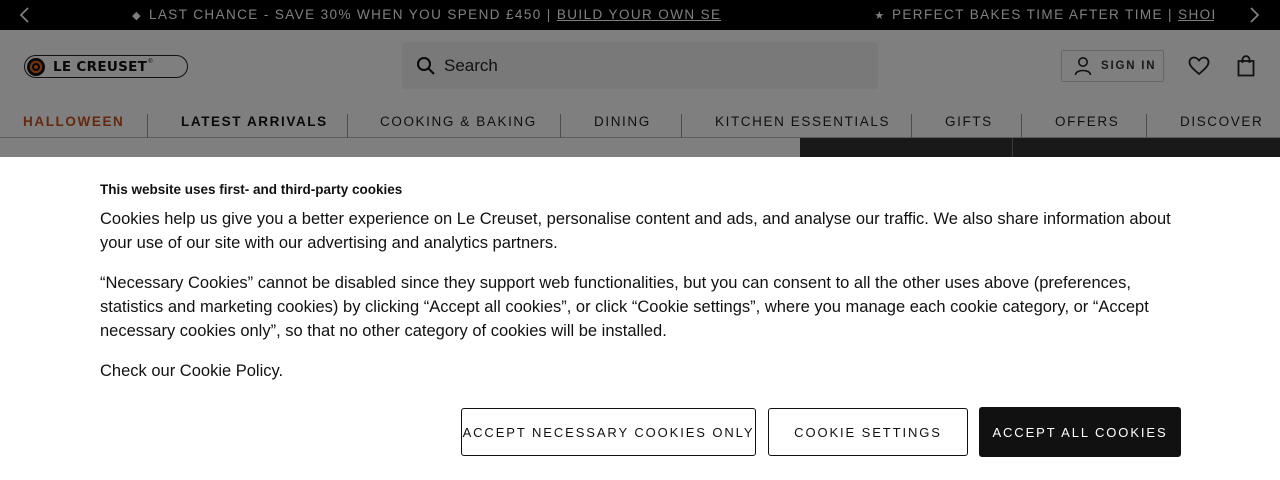  What do you see at coordinates (140, 371) in the screenshot?
I see `cookie-policy-prefix: Check our` at bounding box center [140, 371].